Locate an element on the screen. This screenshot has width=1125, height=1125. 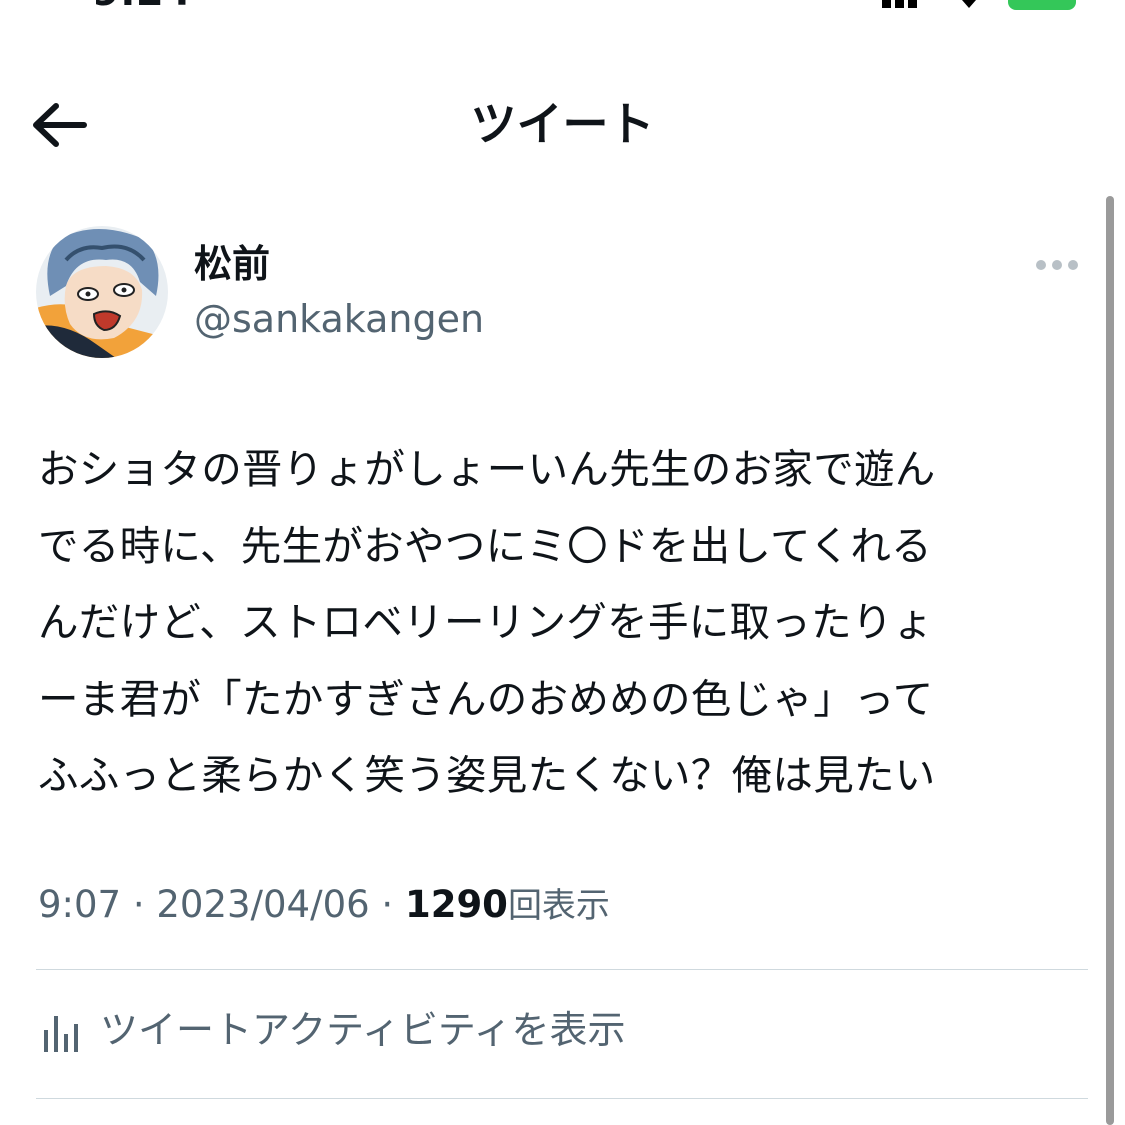
author-handle: @sankakangen is located at coordinates (339, 319).